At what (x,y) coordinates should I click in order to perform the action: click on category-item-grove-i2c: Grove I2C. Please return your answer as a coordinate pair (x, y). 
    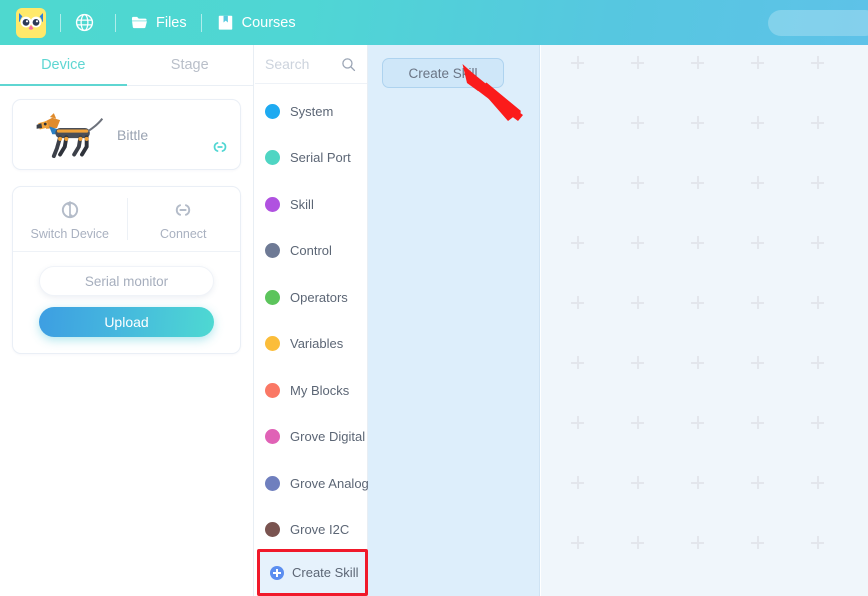
    Looking at the image, I should click on (311, 530).